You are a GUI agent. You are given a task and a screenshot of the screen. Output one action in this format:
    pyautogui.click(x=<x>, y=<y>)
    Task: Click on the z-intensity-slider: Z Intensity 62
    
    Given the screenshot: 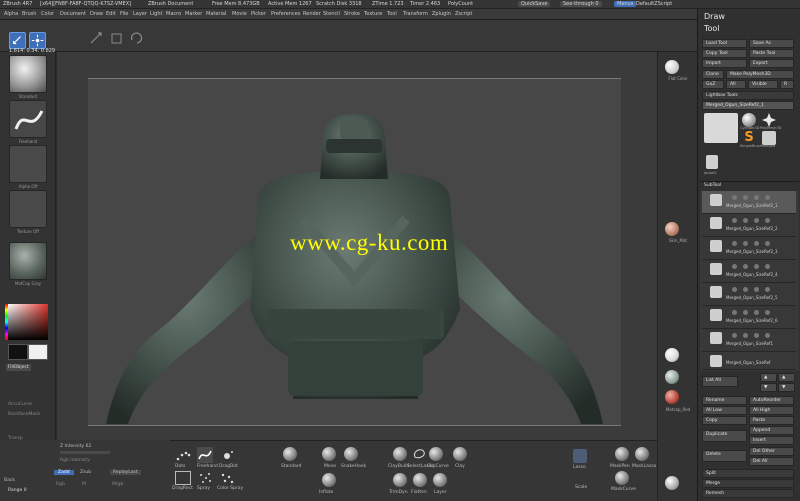 What is the action you would take?
    pyautogui.click(x=75, y=446)
    